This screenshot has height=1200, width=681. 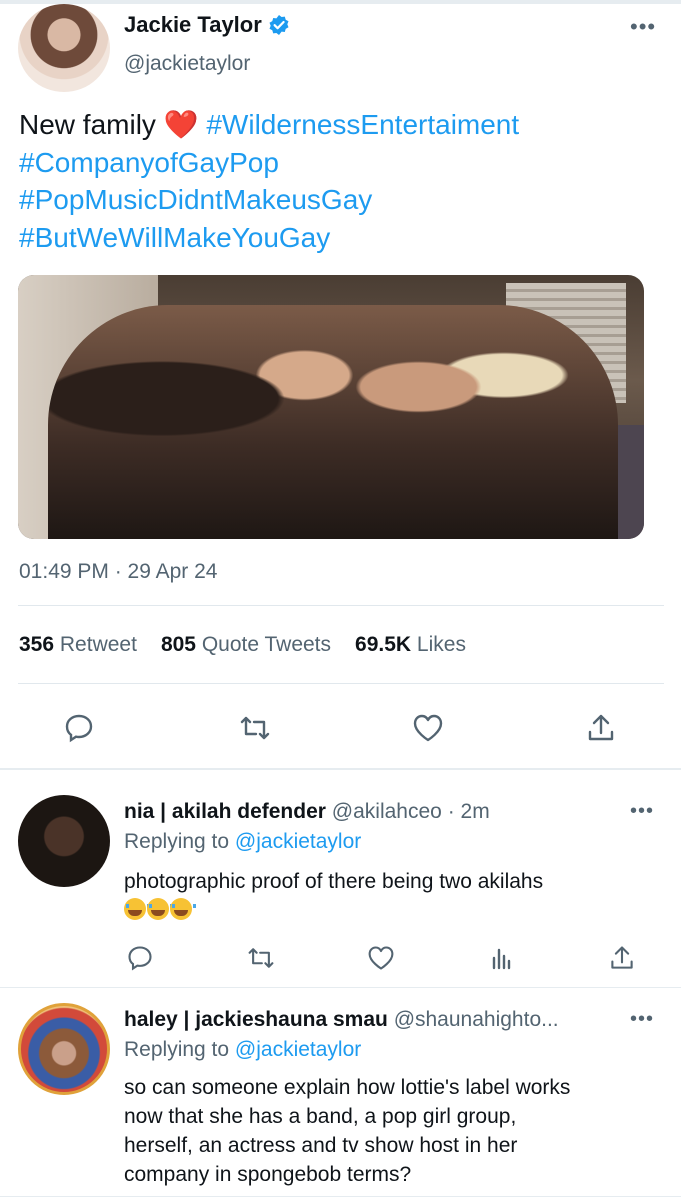 I want to click on retweets-label: Retweet, so click(x=98, y=644).